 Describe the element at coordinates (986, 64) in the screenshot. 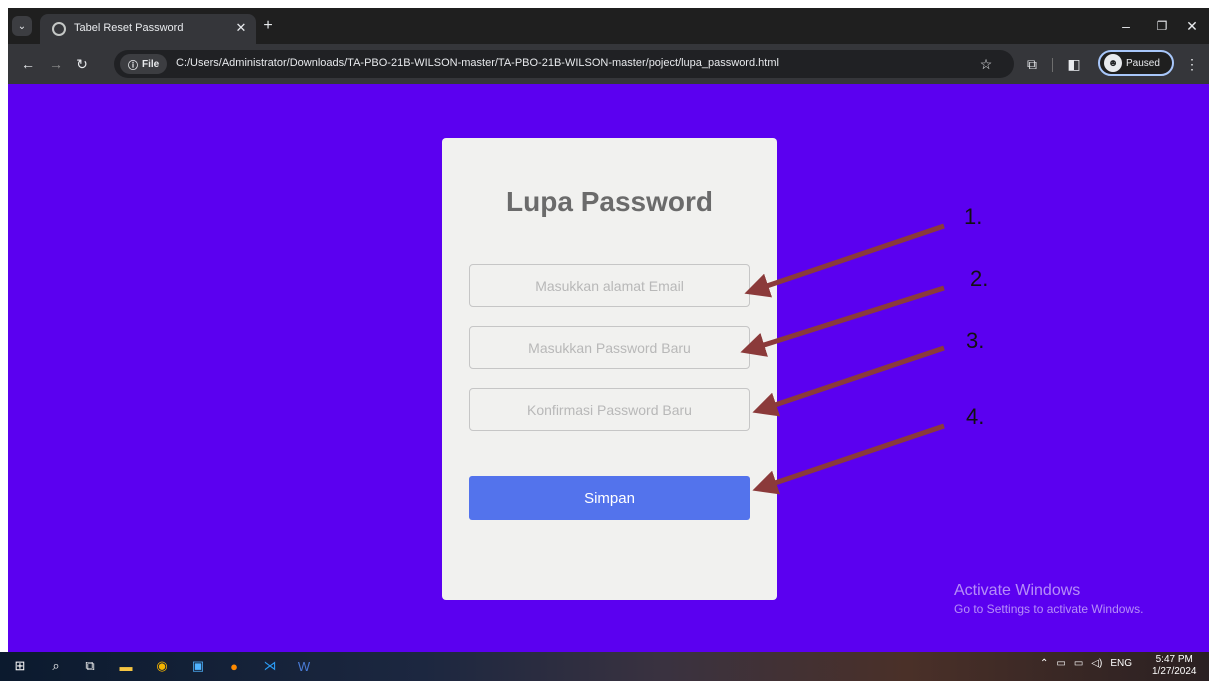

I see `bookmark-star-icon: ☆` at that location.